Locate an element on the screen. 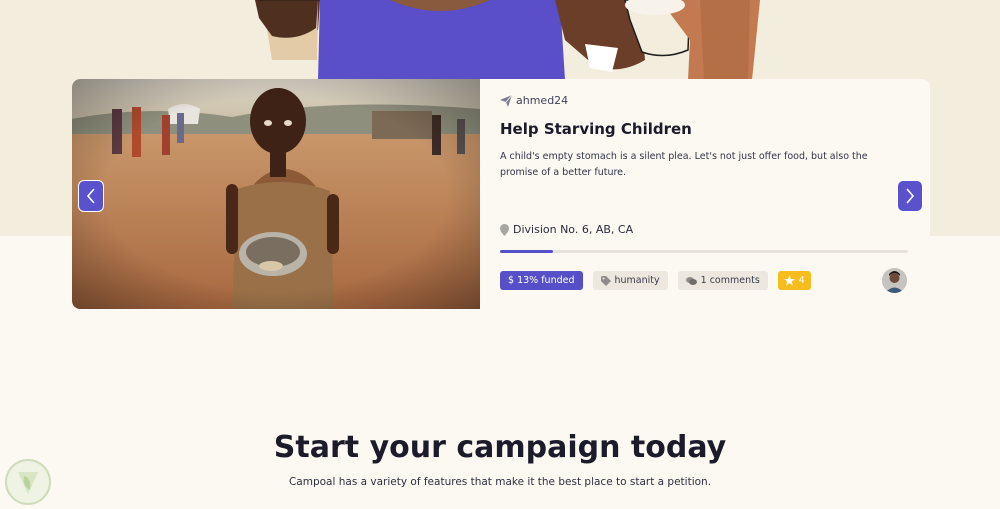  funded-badge: $ 13% funded is located at coordinates (541, 280).